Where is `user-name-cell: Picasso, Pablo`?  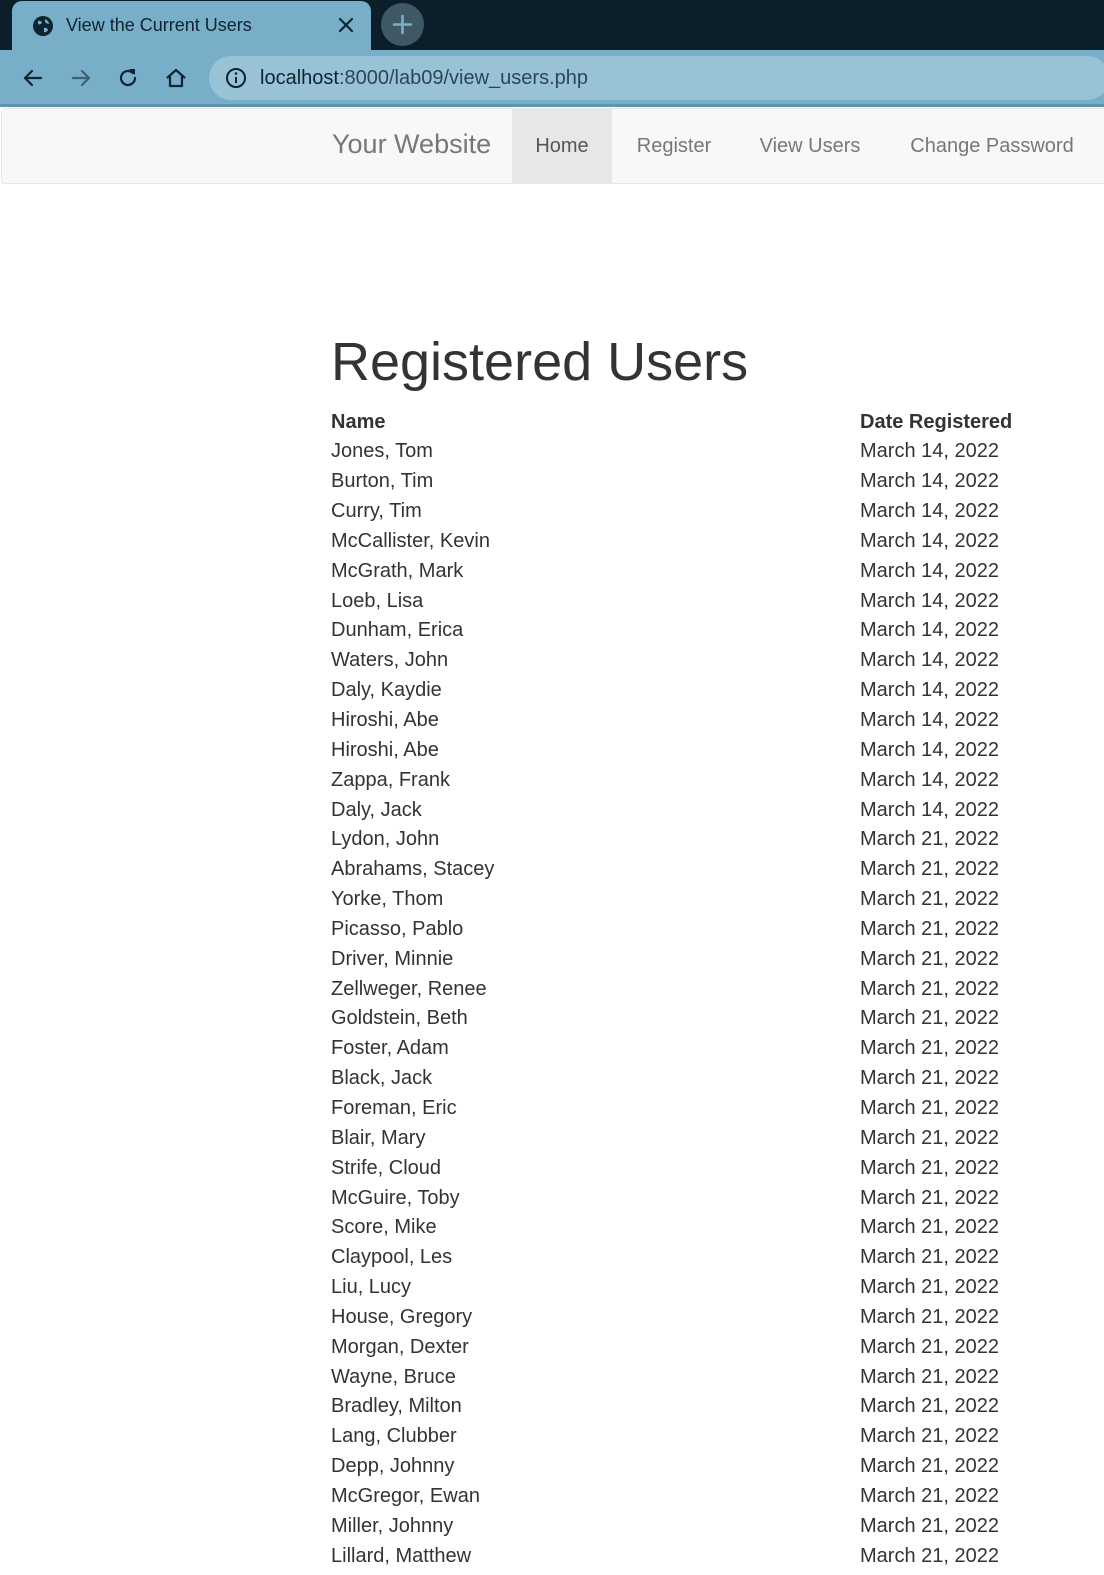 user-name-cell: Picasso, Pablo is located at coordinates (397, 928).